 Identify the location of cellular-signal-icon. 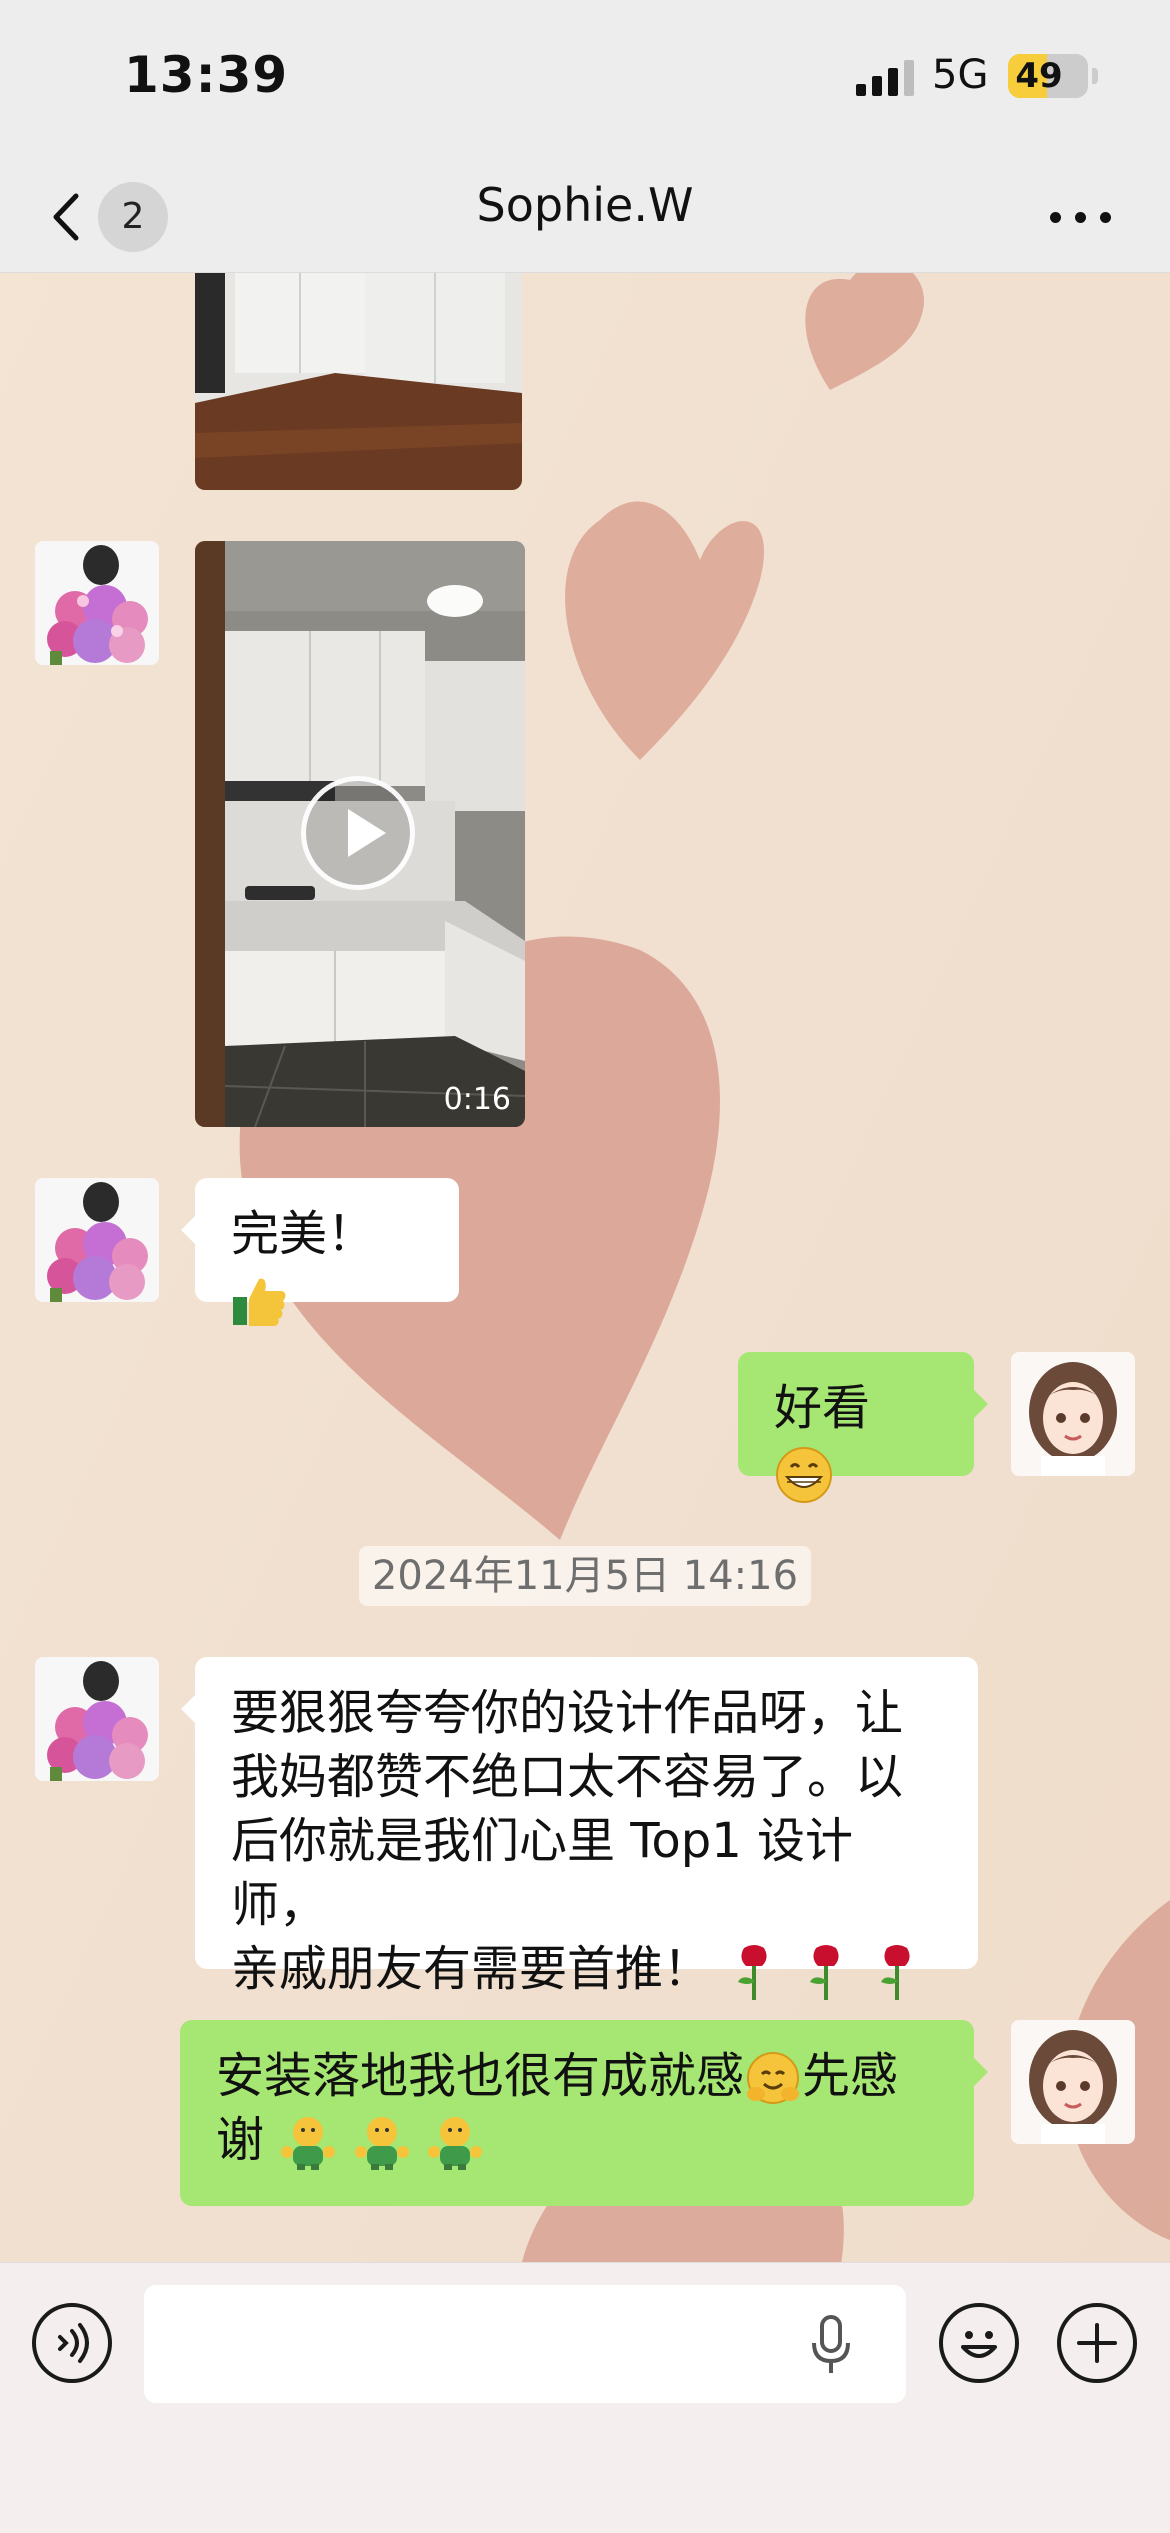
(885, 78).